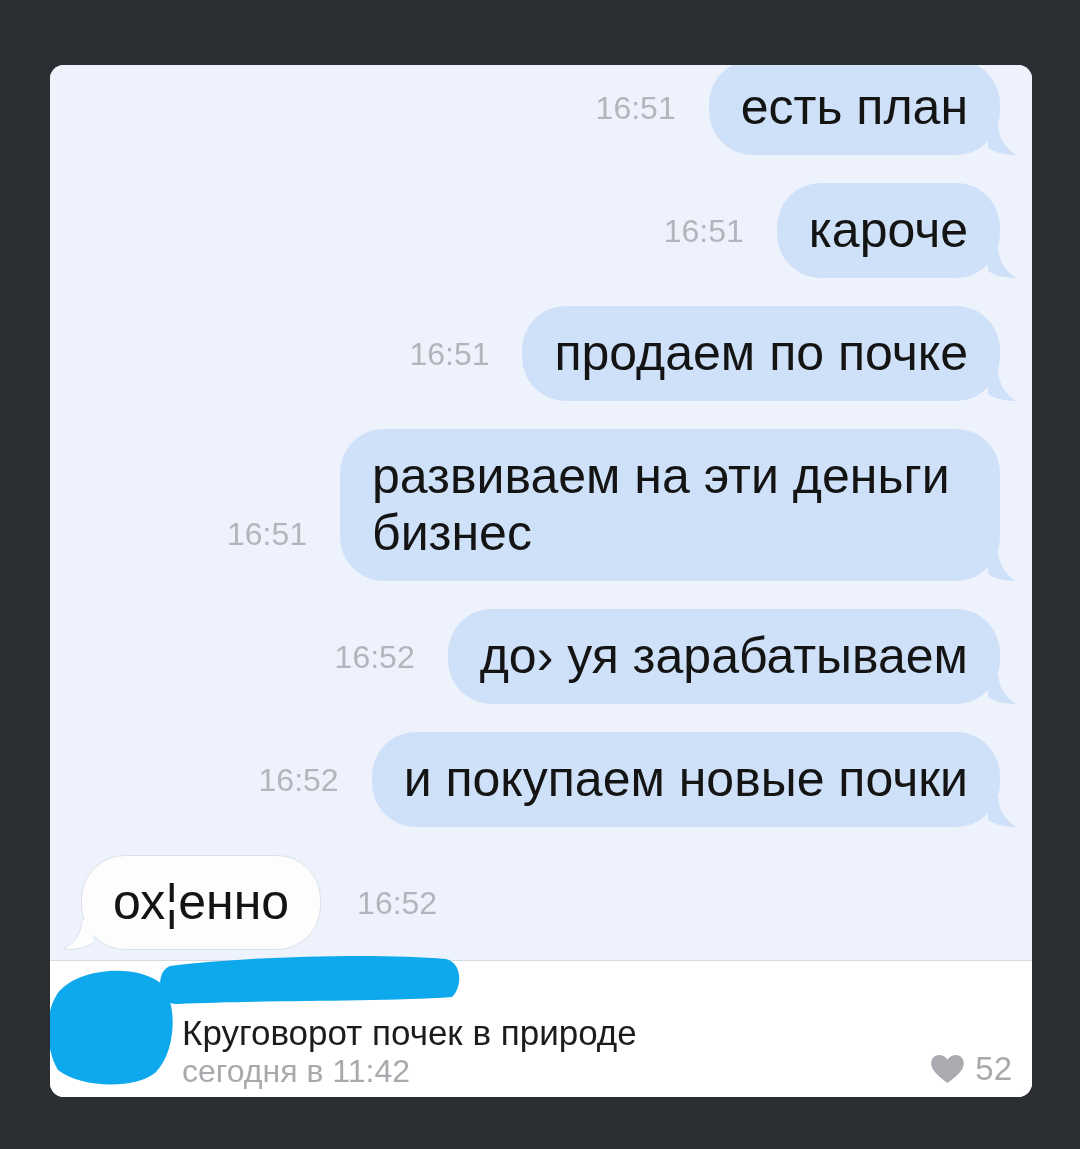  I want to click on message-text: кароче, so click(888, 230).